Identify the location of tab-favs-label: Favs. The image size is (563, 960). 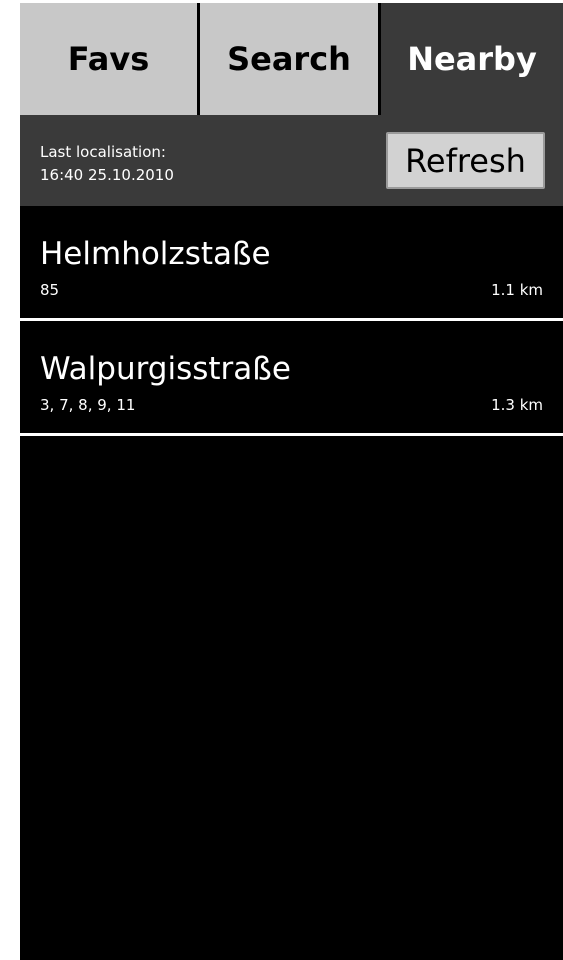
(108, 59).